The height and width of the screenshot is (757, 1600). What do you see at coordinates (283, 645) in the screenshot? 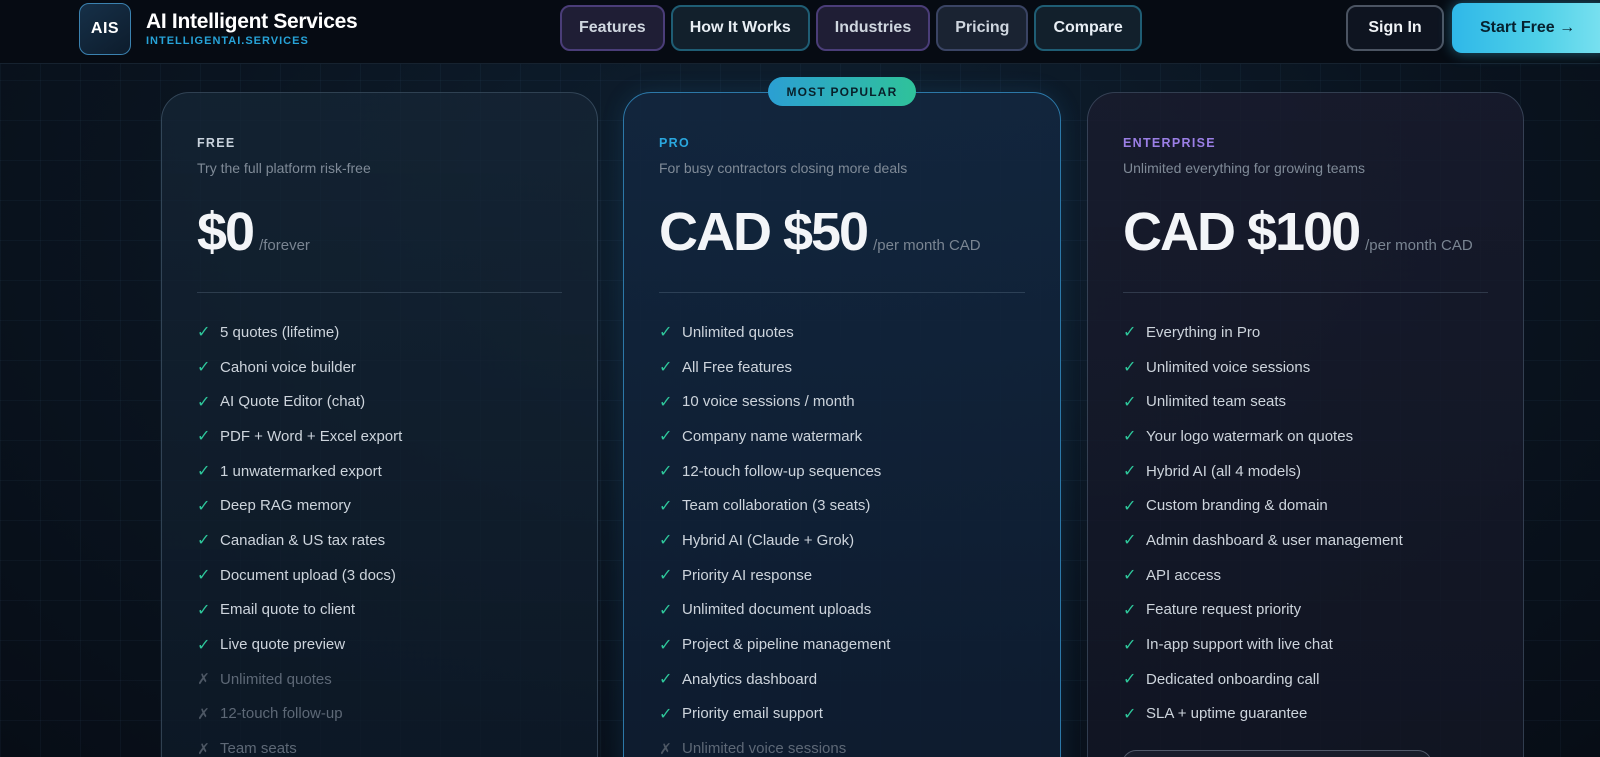
I see `feature-text: Live quote preview` at bounding box center [283, 645].